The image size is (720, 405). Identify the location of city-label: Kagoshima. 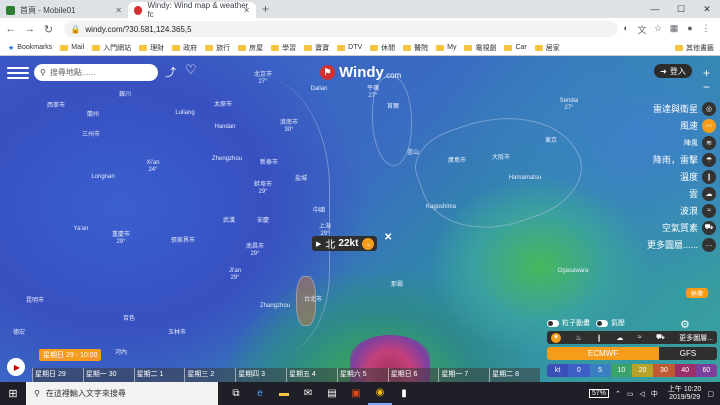
(441, 207).